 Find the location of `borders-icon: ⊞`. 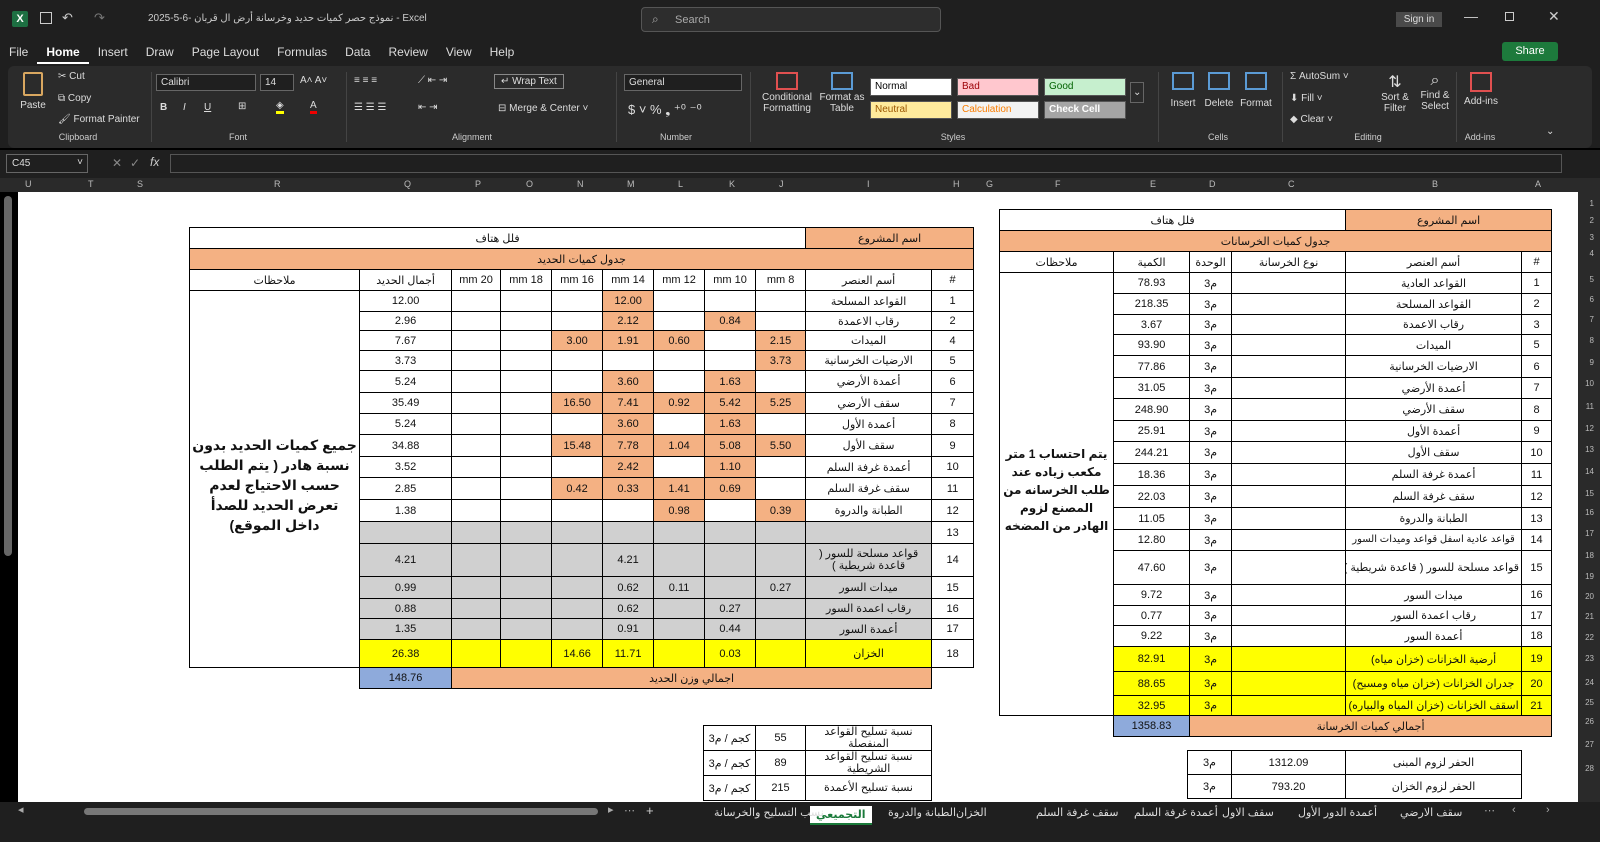

borders-icon: ⊞ is located at coordinates (242, 106).